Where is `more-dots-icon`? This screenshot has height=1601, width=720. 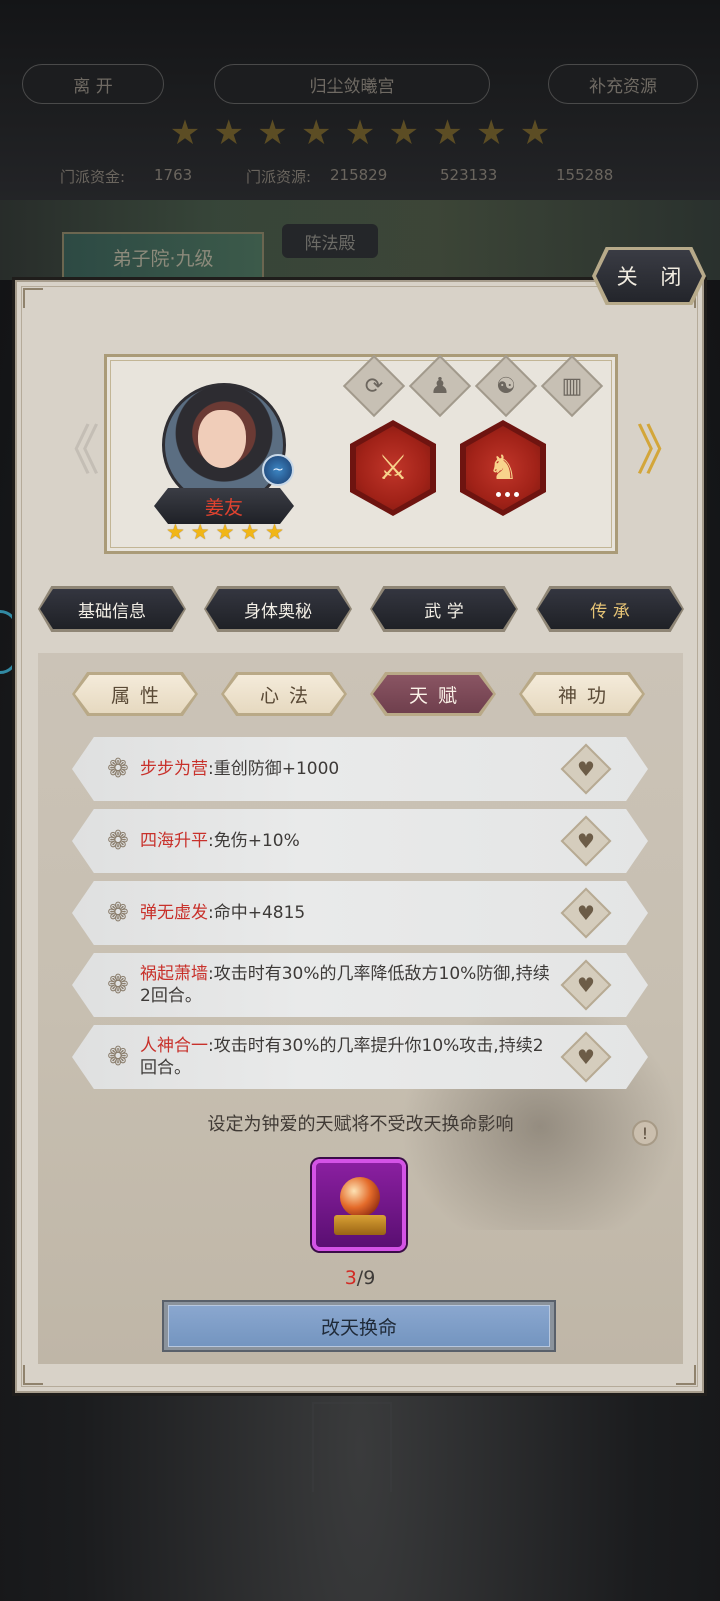
more-dots-icon is located at coordinates (508, 495).